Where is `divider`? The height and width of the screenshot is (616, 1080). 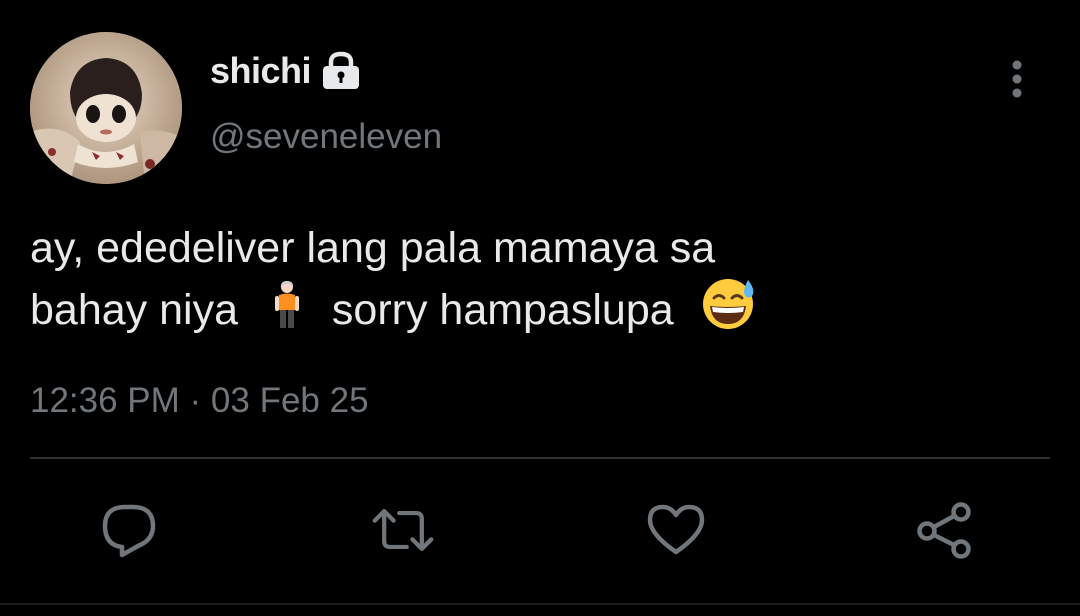
divider is located at coordinates (540, 458).